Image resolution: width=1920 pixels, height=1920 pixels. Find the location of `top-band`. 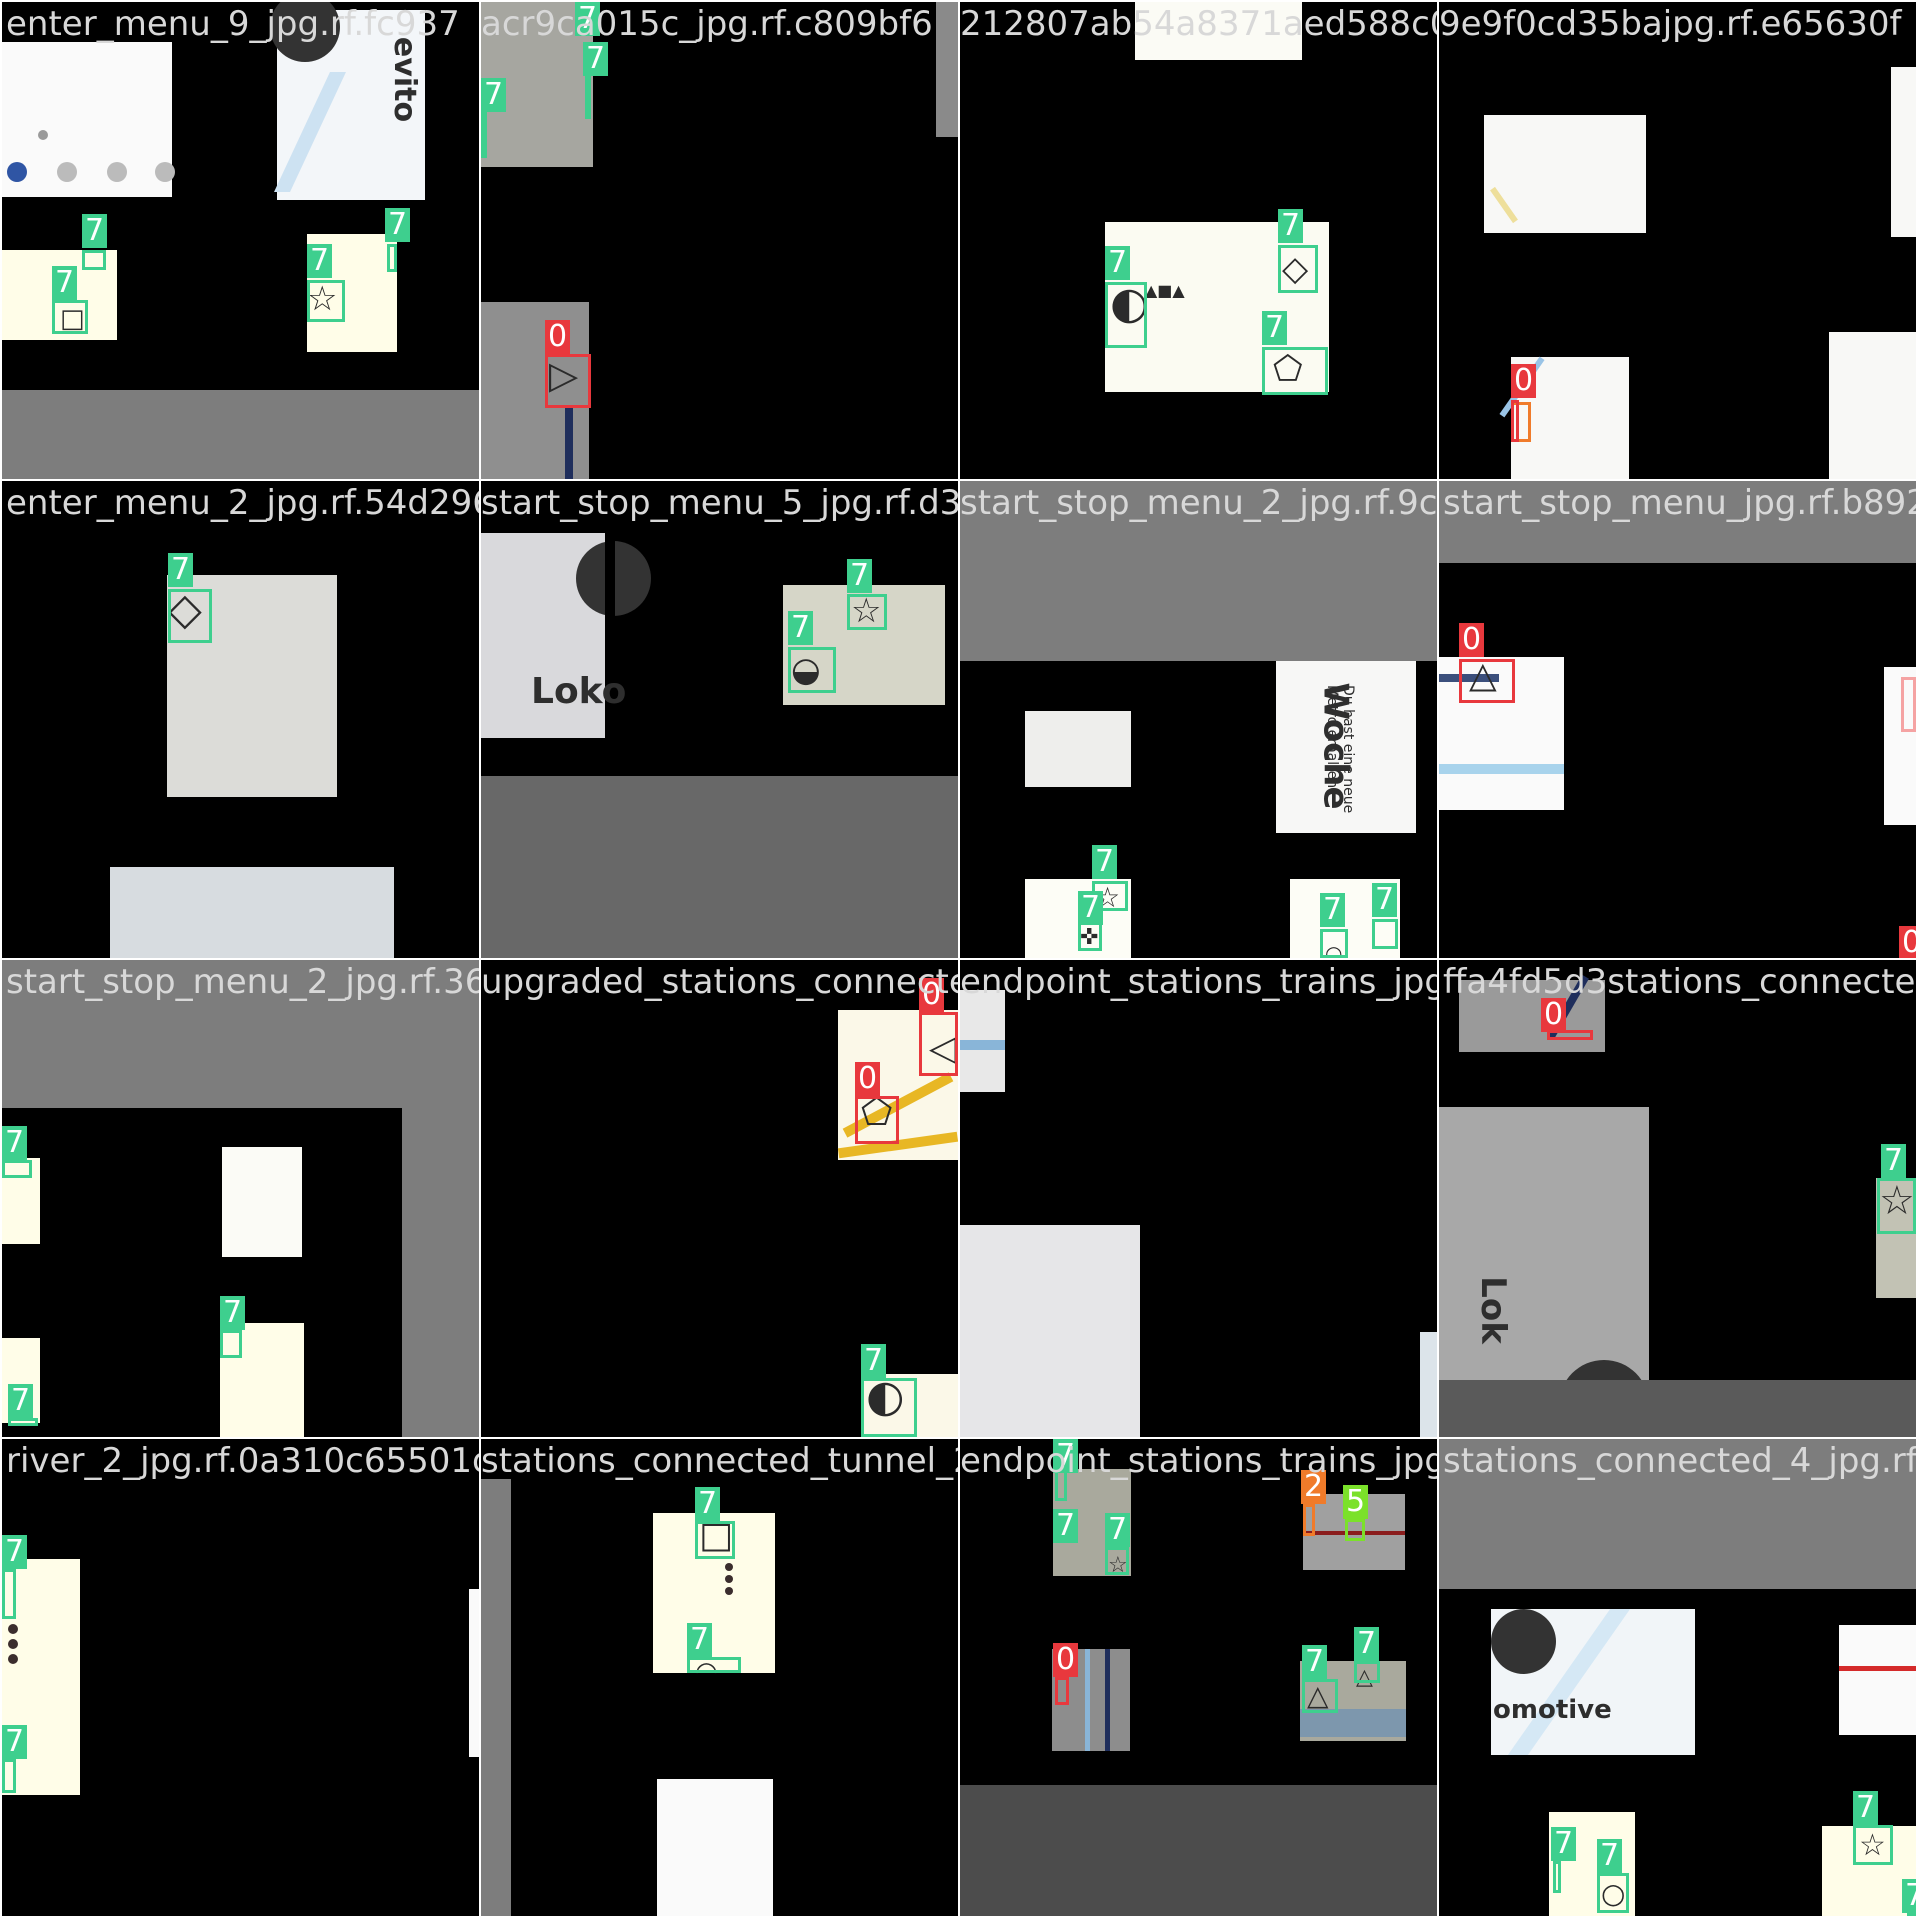

top-band is located at coordinates (1677, 522).